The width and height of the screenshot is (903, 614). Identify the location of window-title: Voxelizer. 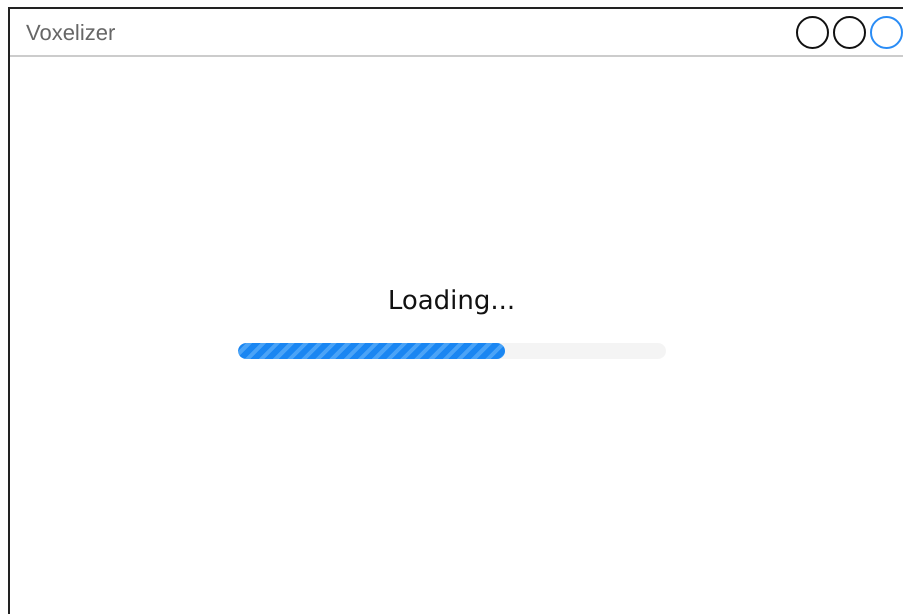
(71, 32).